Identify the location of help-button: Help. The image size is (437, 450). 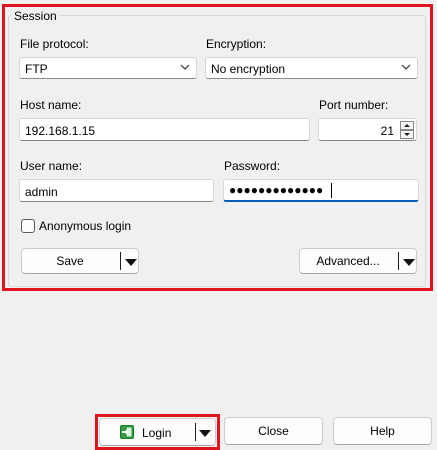
(382, 431).